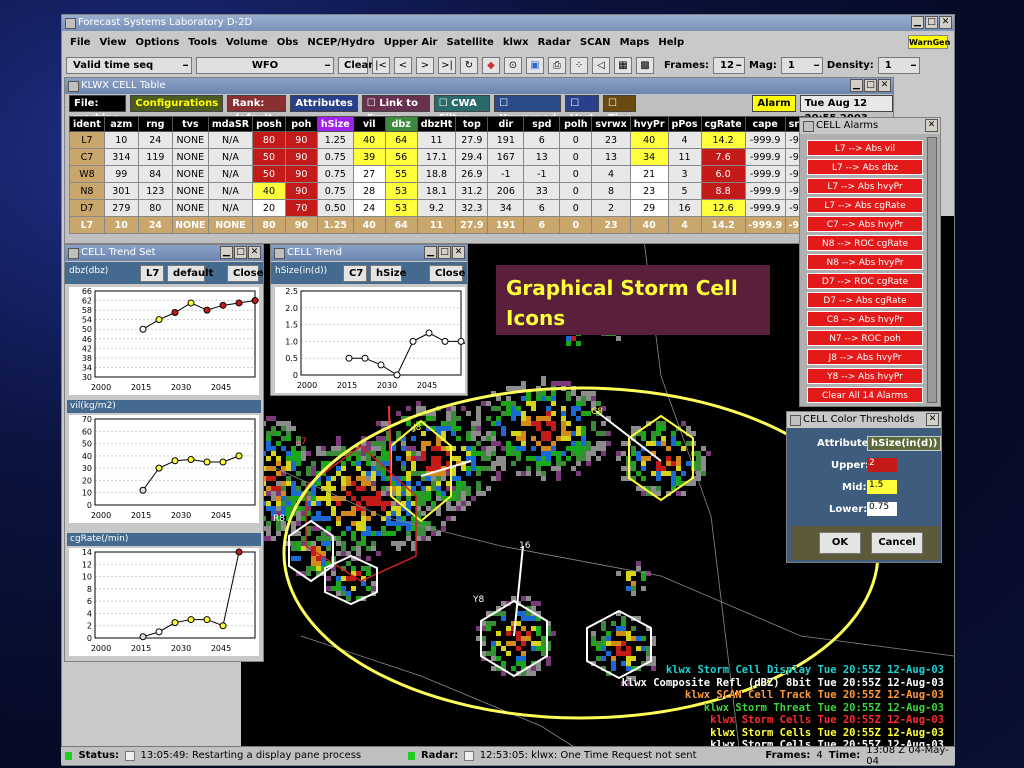 This screenshot has height=768, width=1024. What do you see at coordinates (98, 109) in the screenshot?
I see `file-menu: File: working` at bounding box center [98, 109].